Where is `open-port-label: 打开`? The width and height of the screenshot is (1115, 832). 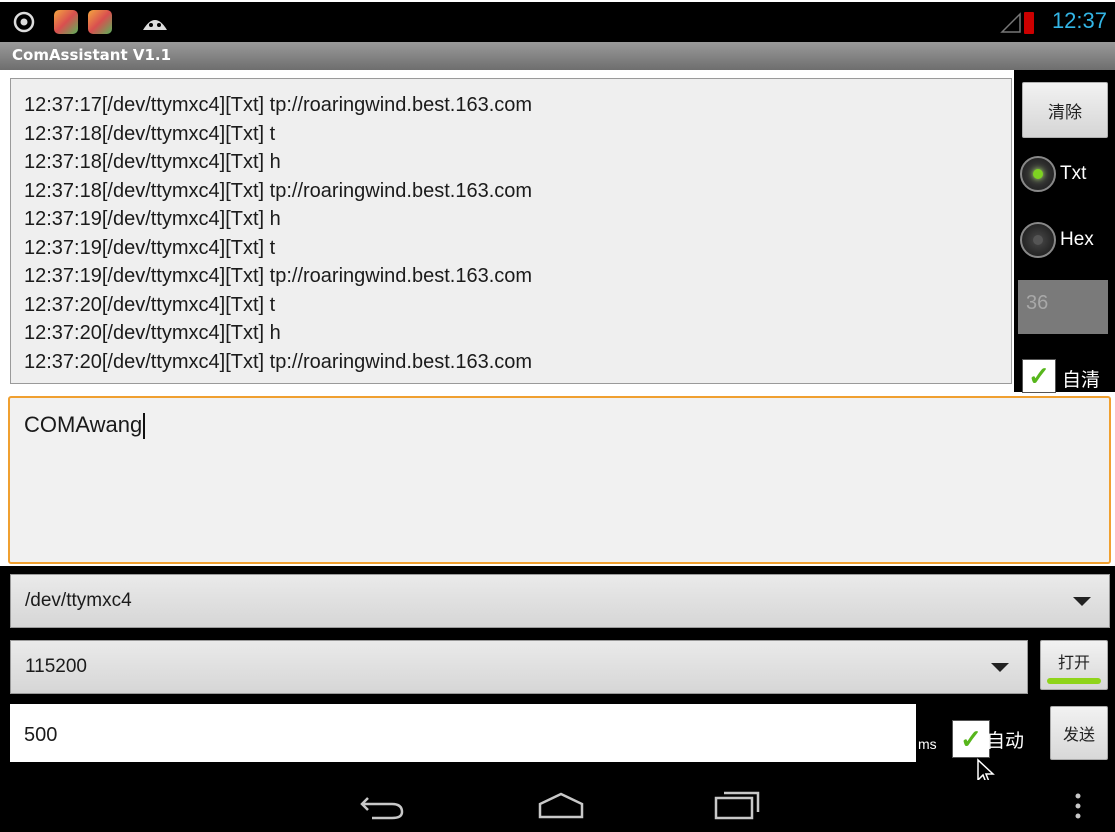 open-port-label: 打开 is located at coordinates (1073, 663).